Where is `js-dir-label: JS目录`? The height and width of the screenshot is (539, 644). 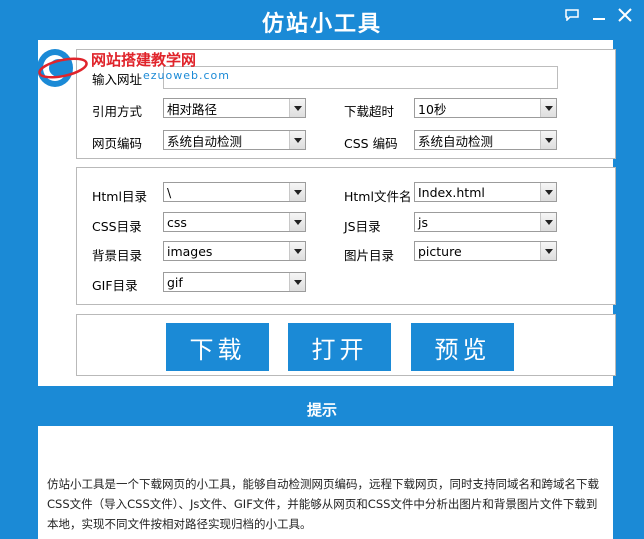 js-dir-label: JS目录 is located at coordinates (362, 226).